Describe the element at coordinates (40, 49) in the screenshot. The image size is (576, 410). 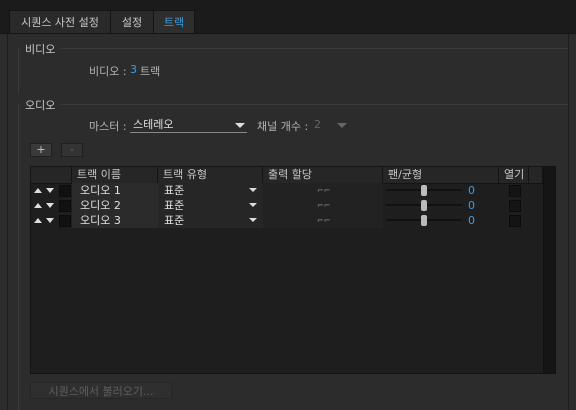
I see `video-group-label: 비디오` at that location.